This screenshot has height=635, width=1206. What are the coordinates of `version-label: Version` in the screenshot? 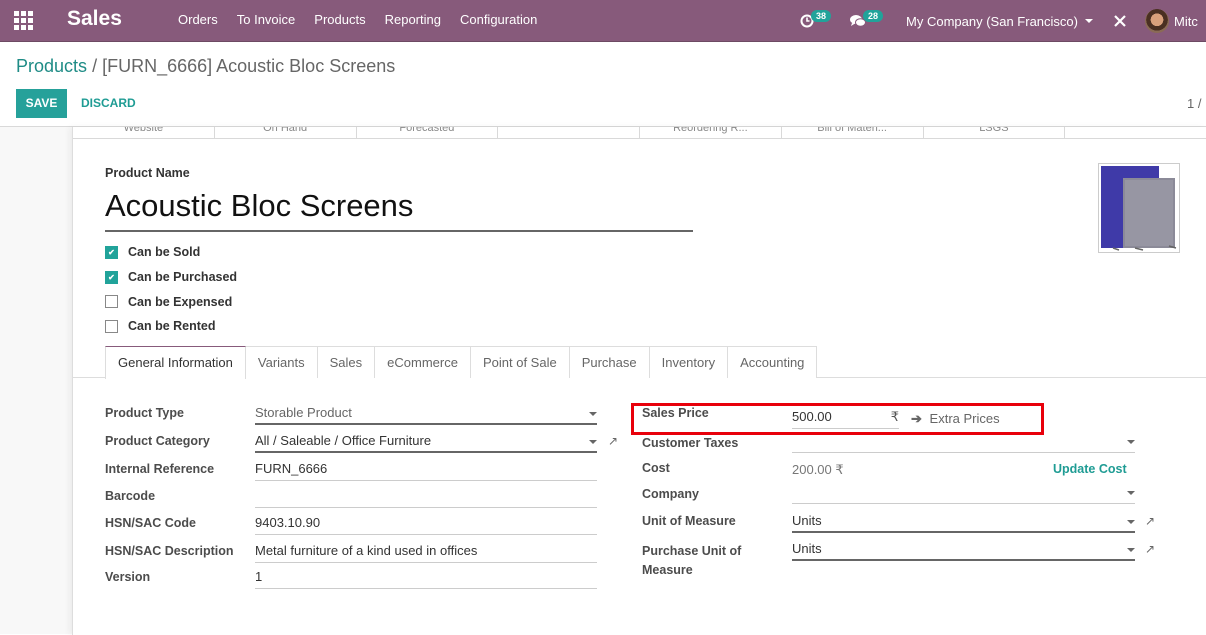 It's located at (128, 577).